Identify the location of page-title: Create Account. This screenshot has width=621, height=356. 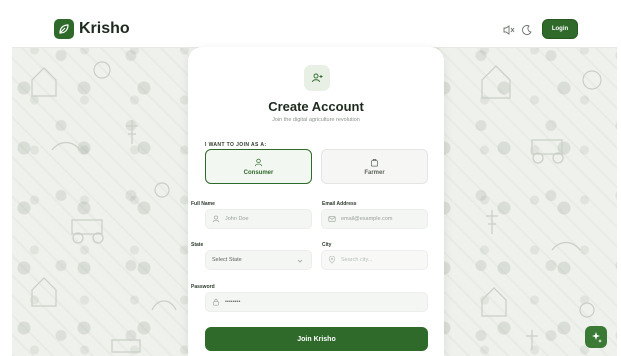
(316, 106).